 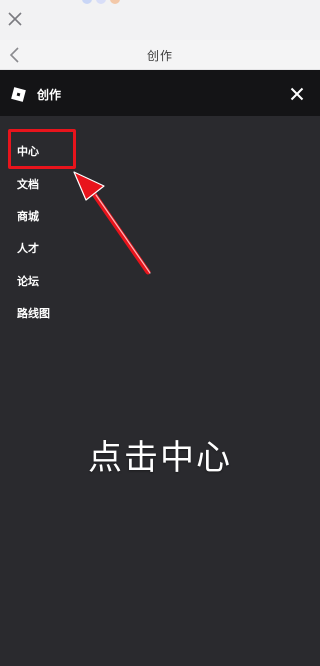 I want to click on page-title: 创作, so click(x=159, y=56).